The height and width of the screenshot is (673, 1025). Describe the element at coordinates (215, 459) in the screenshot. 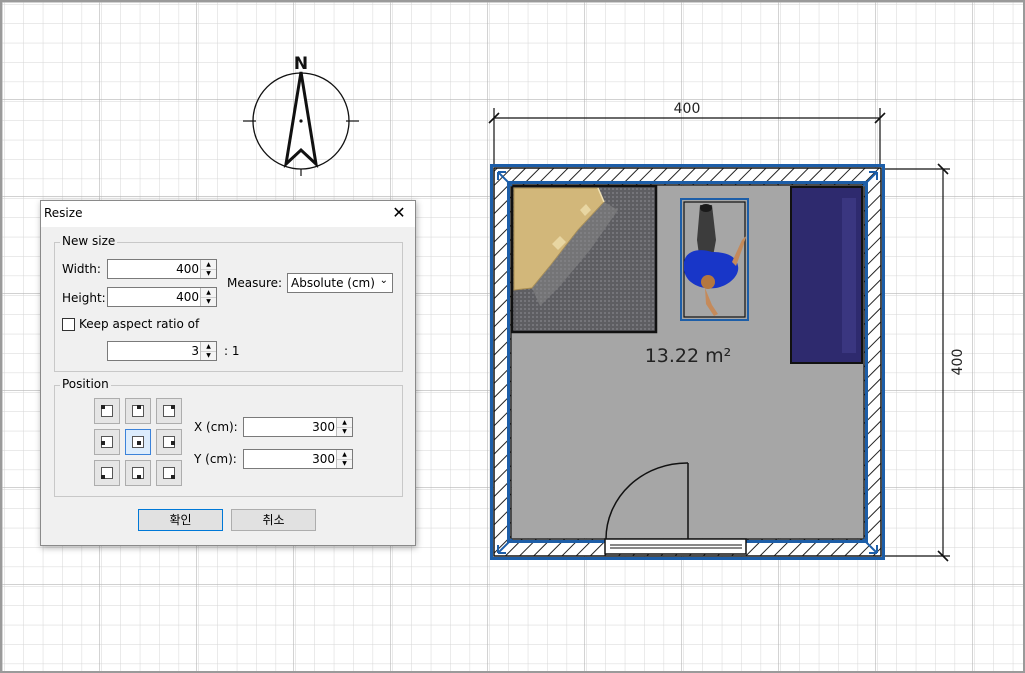

I see `y-label: Y (cm):` at that location.